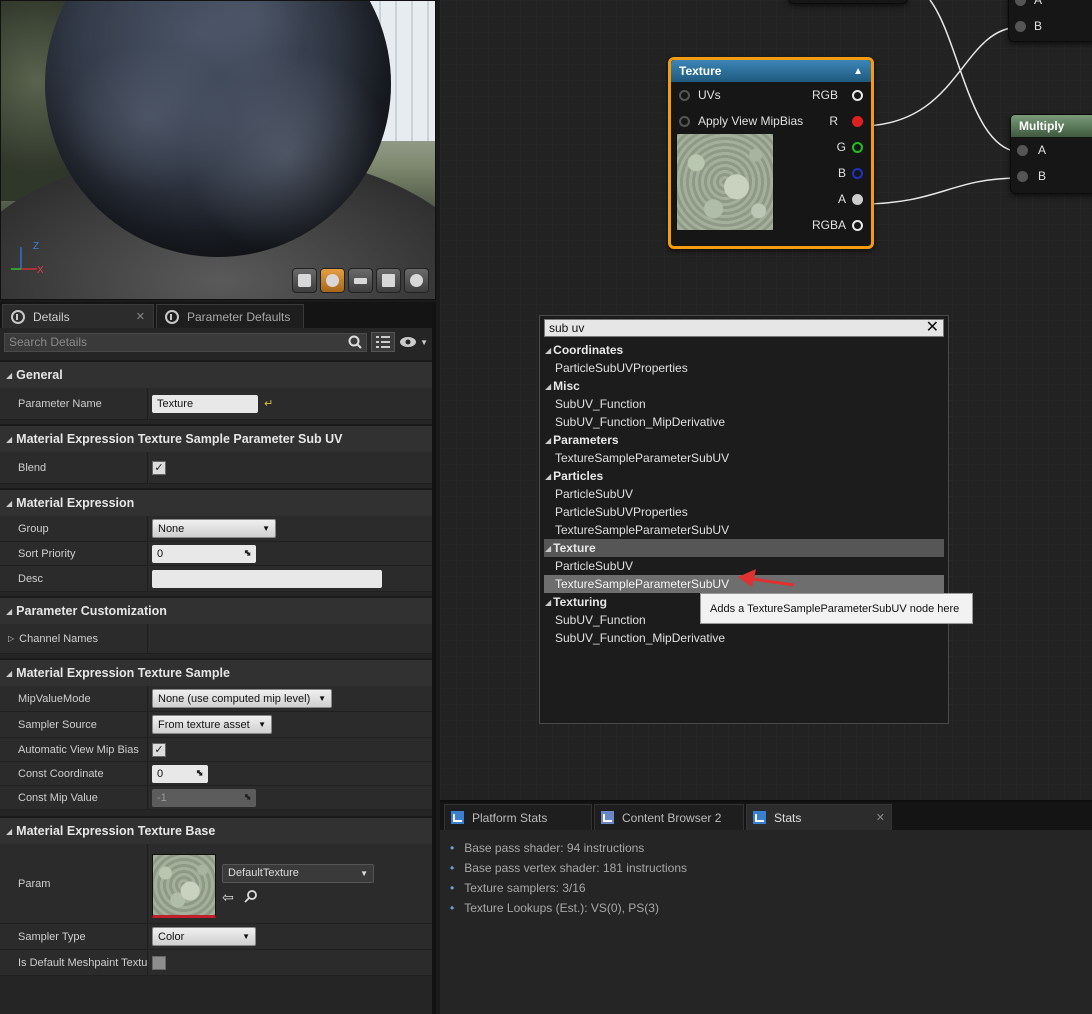  What do you see at coordinates (588, 350) in the screenshot?
I see `category-coordinates: Coordinates` at bounding box center [588, 350].